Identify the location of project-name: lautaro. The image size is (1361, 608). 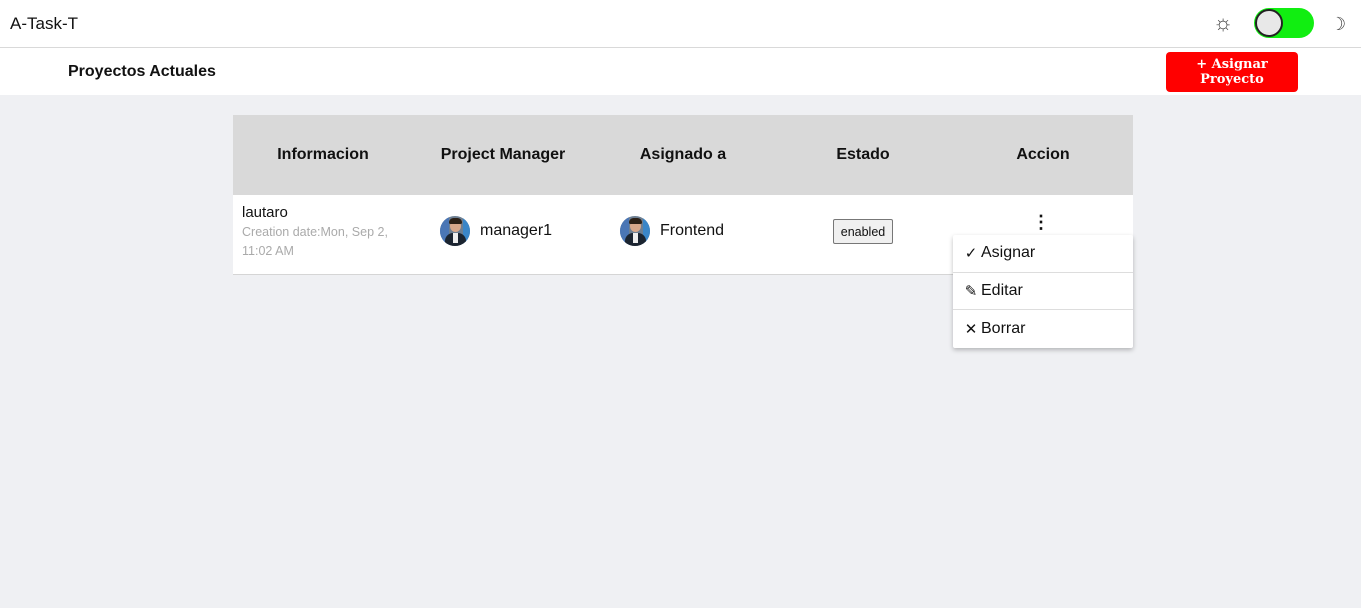
(265, 212).